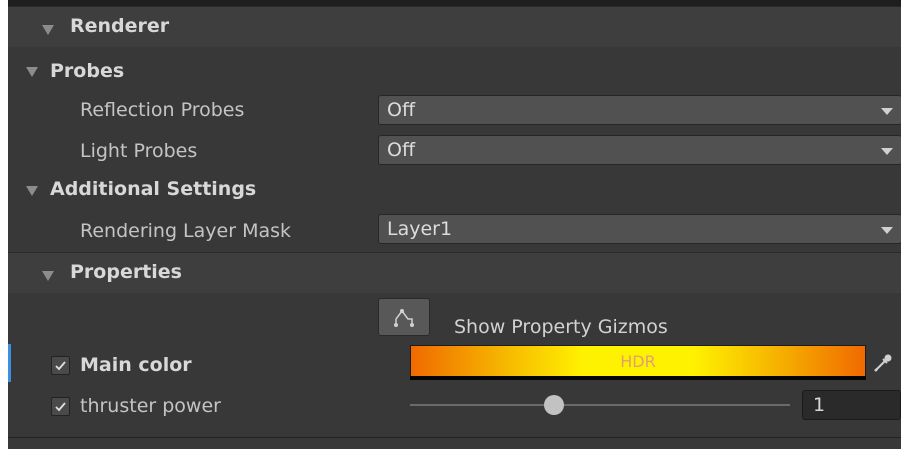  Describe the element at coordinates (638, 378) in the screenshot. I see `alpha-bar` at that location.